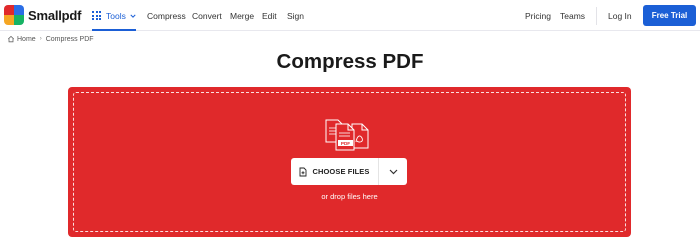 The height and width of the screenshot is (240, 700). Describe the element at coordinates (269, 16) in the screenshot. I see `nav-edit: Edit` at that location.